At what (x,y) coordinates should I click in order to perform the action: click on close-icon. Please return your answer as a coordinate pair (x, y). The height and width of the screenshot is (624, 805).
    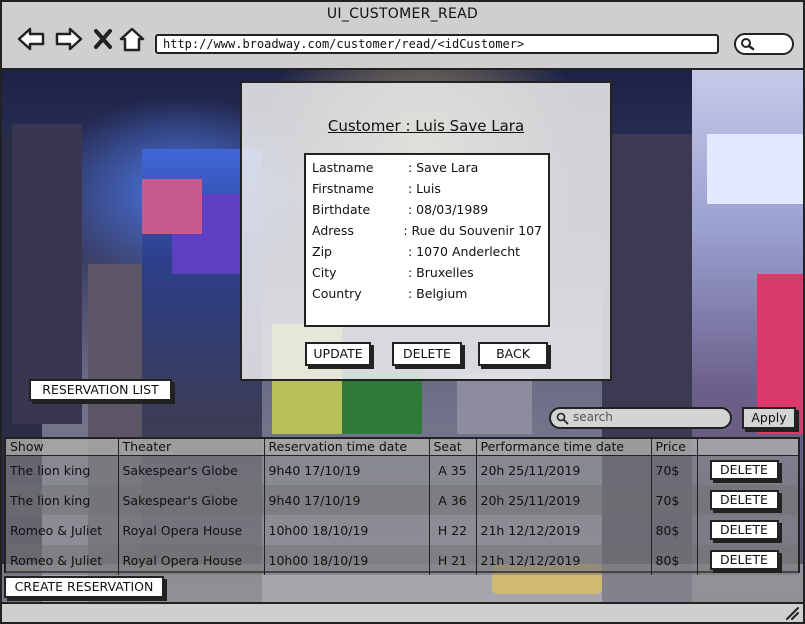
    Looking at the image, I should click on (103, 39).